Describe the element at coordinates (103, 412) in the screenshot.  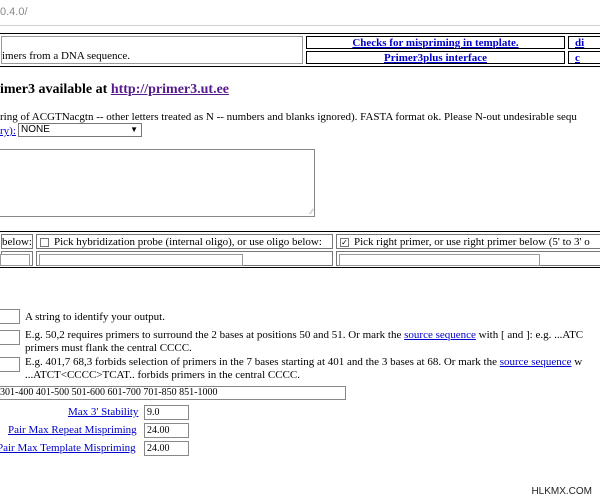
I see `max-3-stability-link: Max 3' Stability` at that location.